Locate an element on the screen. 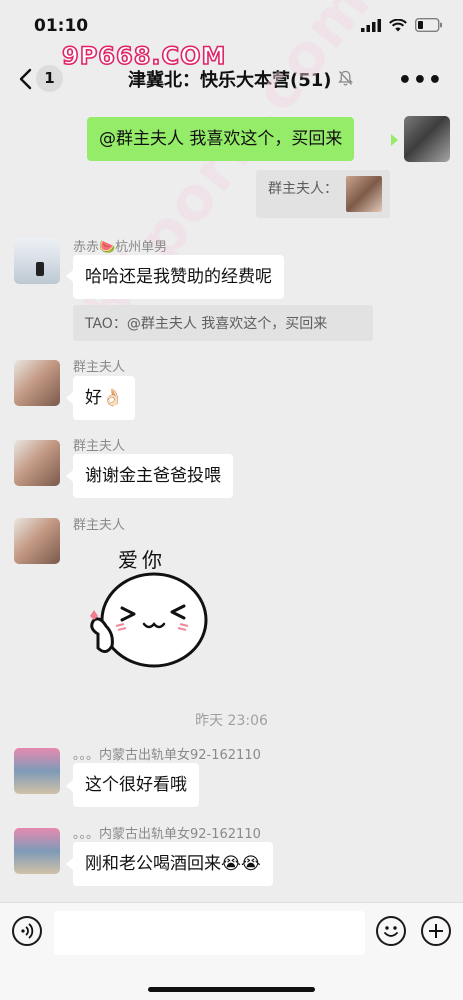 The height and width of the screenshot is (1000, 463). message-timestamp: 昨天 23:06 is located at coordinates (231, 721).